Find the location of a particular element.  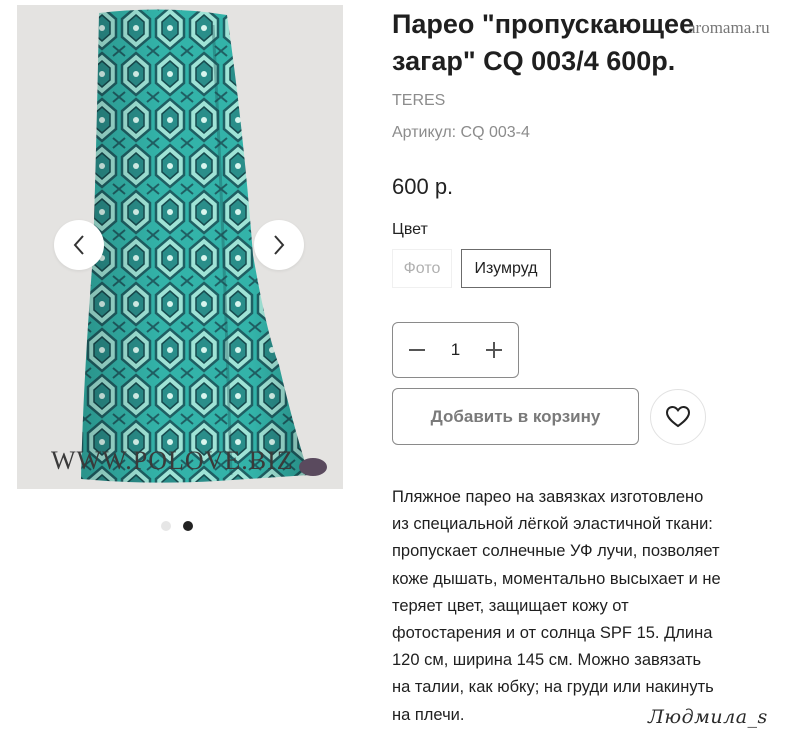

quantity-input is located at coordinates (455, 350).